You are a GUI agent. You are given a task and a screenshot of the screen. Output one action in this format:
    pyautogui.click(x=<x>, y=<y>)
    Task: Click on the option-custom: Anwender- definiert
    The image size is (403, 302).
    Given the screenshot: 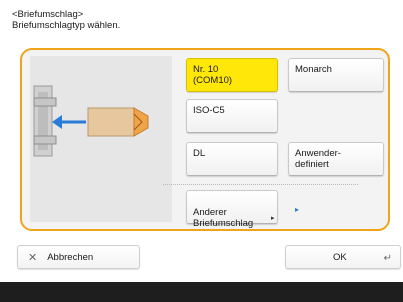 What is the action you would take?
    pyautogui.click(x=336, y=159)
    